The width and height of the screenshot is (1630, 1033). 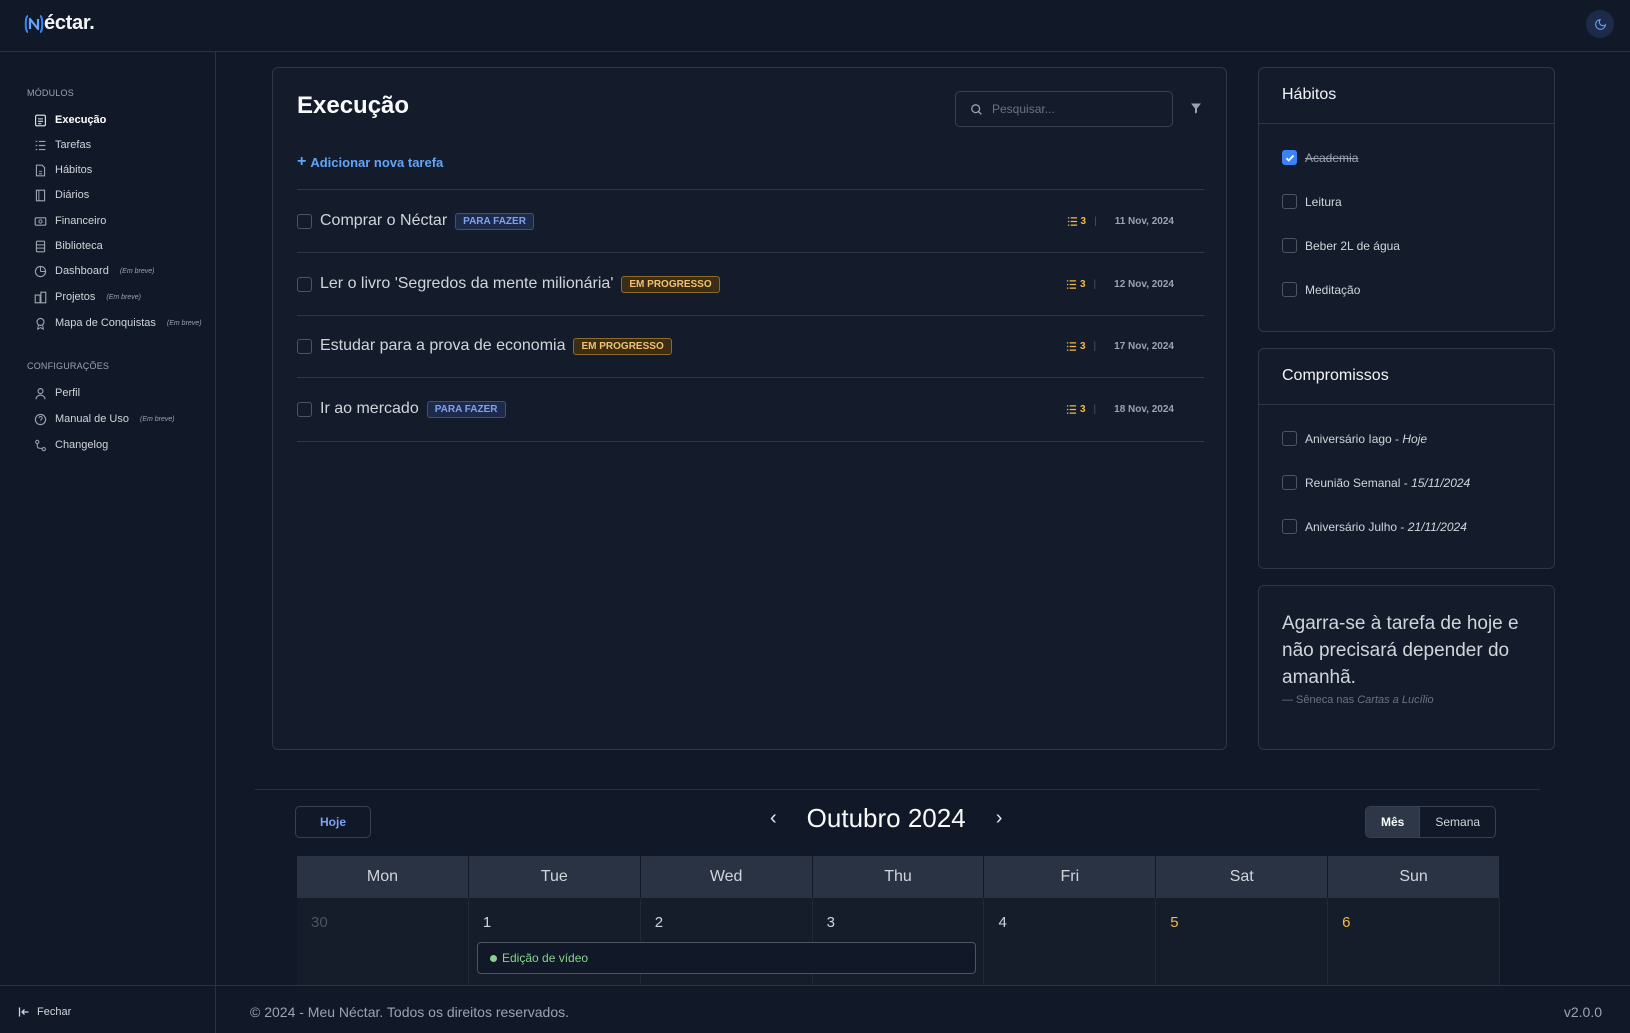 What do you see at coordinates (82, 445) in the screenshot?
I see `sidebar-item-label: Changelog` at bounding box center [82, 445].